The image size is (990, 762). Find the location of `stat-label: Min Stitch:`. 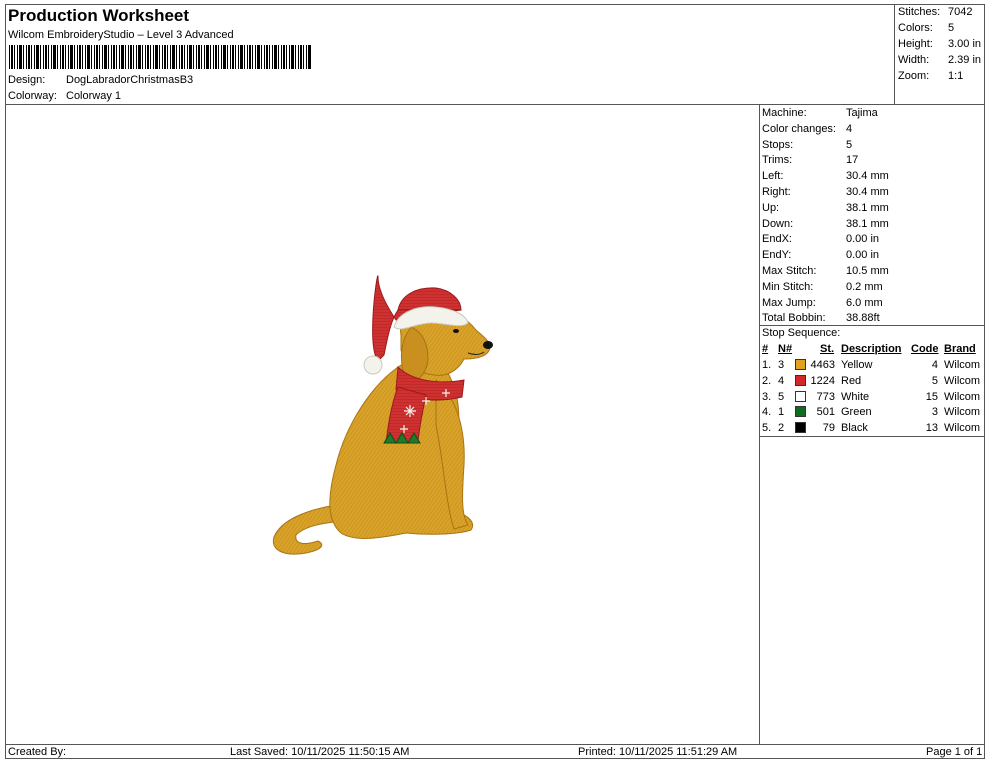

stat-label: Min Stitch: is located at coordinates (788, 286).